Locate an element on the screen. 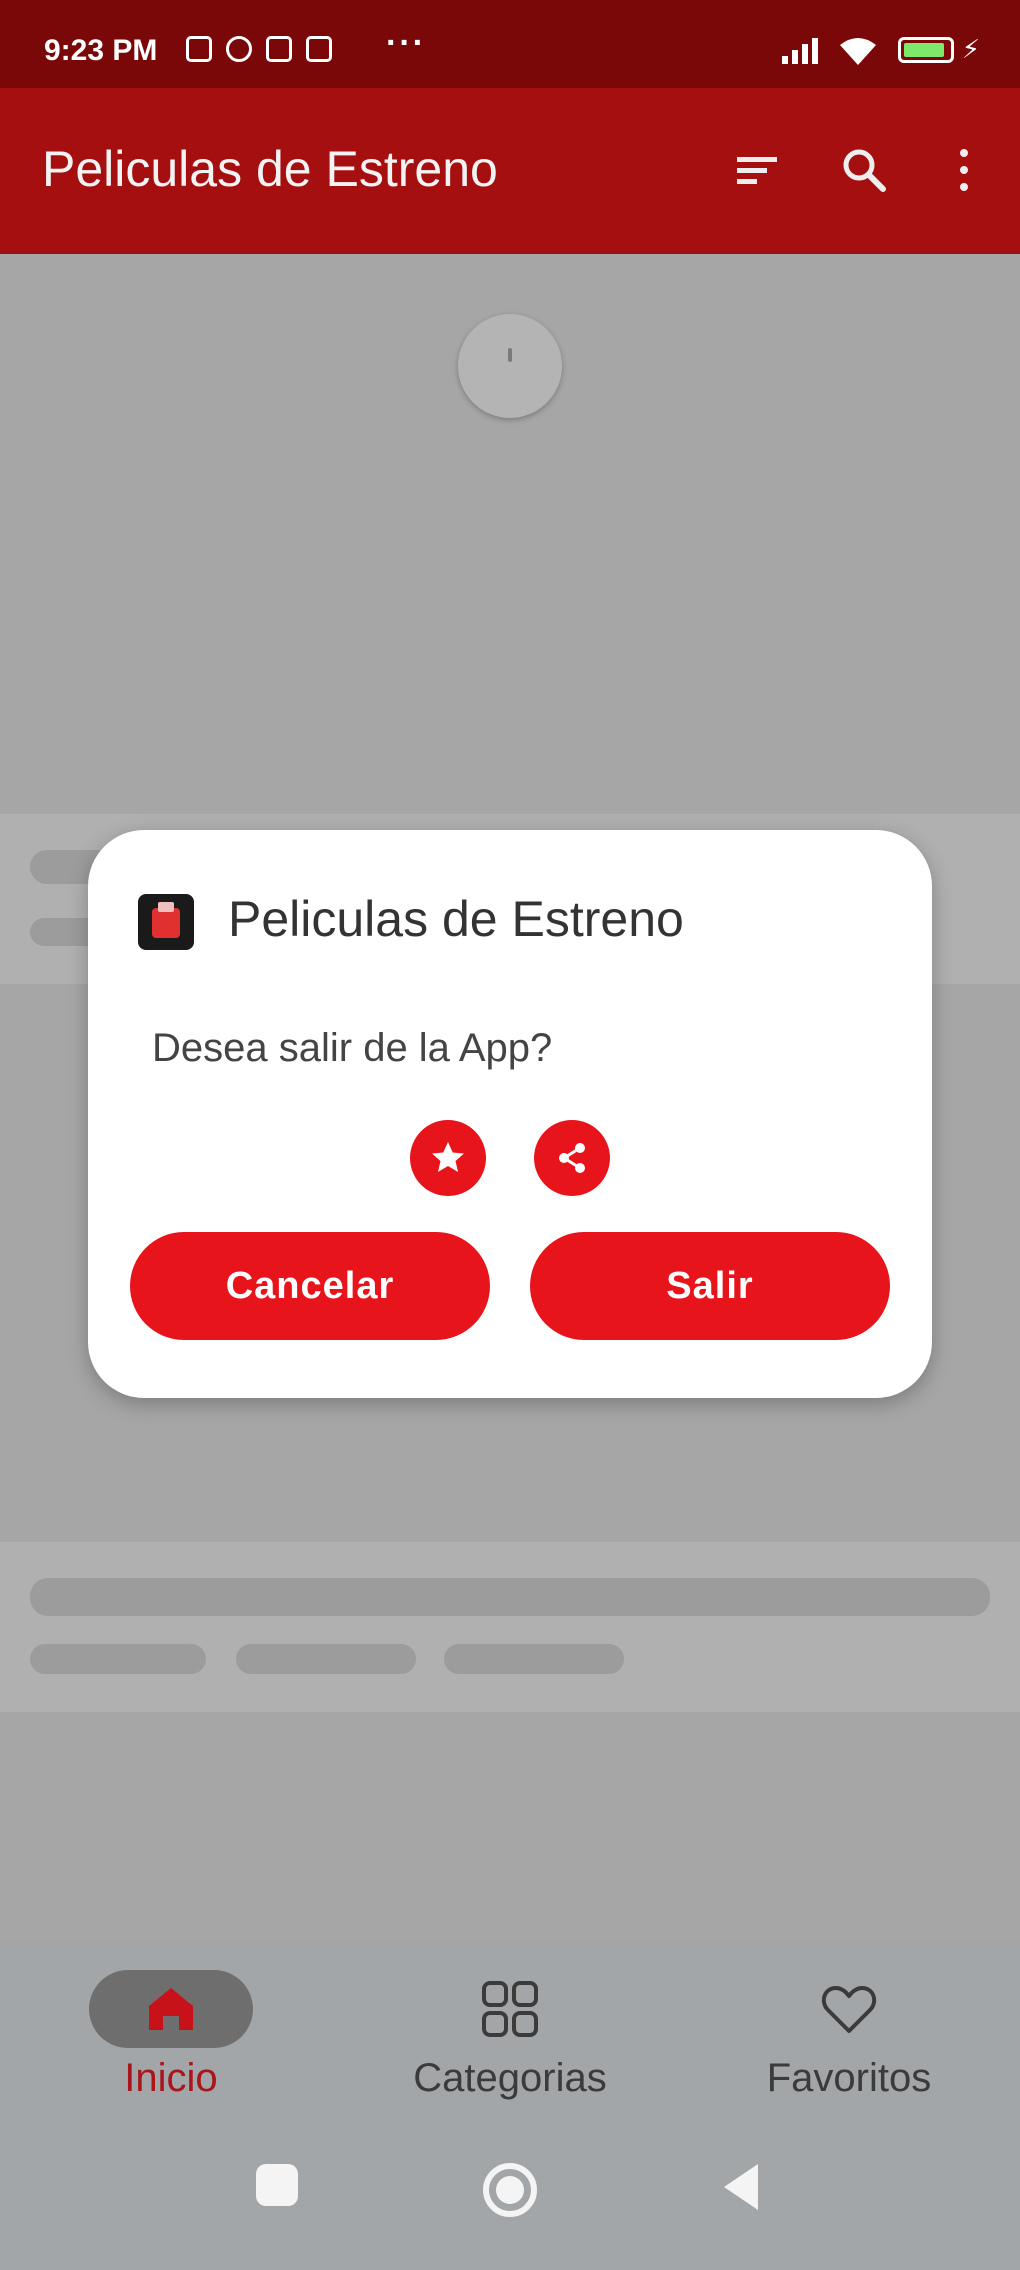  app-title: Peliculas de Estreno is located at coordinates (270, 169).